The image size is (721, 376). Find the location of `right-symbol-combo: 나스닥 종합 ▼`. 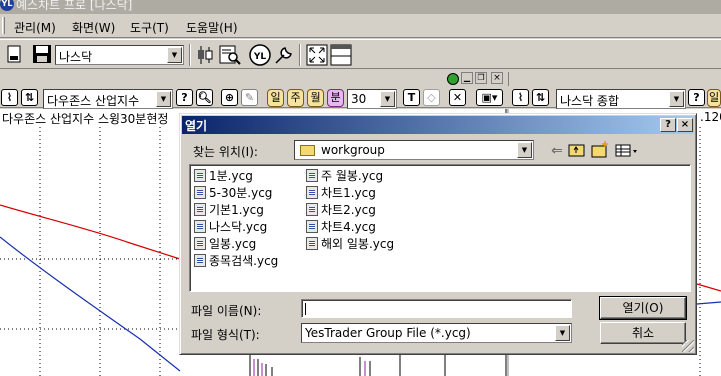

right-symbol-combo: 나스닥 종합 ▼ is located at coordinates (621, 99).